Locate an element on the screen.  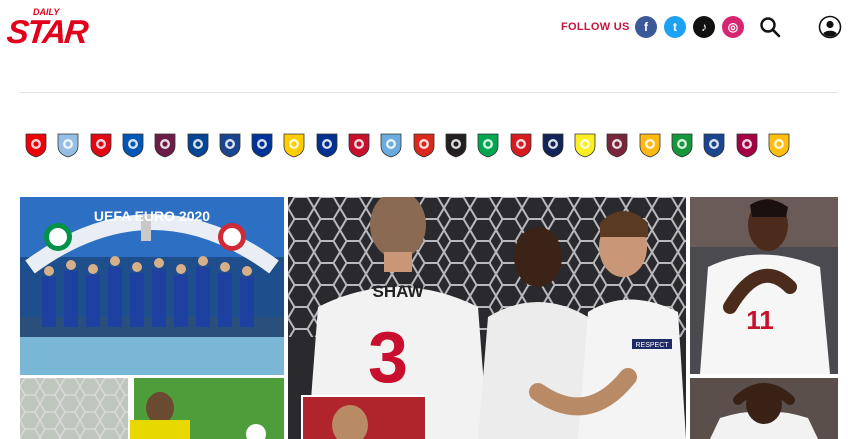
southampton-crest-icon is located at coordinates (521, 145).